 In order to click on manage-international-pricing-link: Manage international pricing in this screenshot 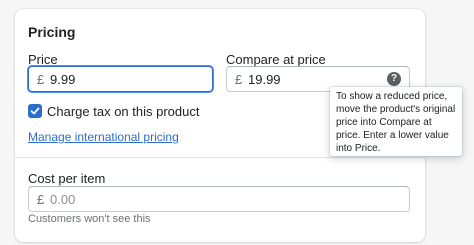, I will do `click(103, 137)`.